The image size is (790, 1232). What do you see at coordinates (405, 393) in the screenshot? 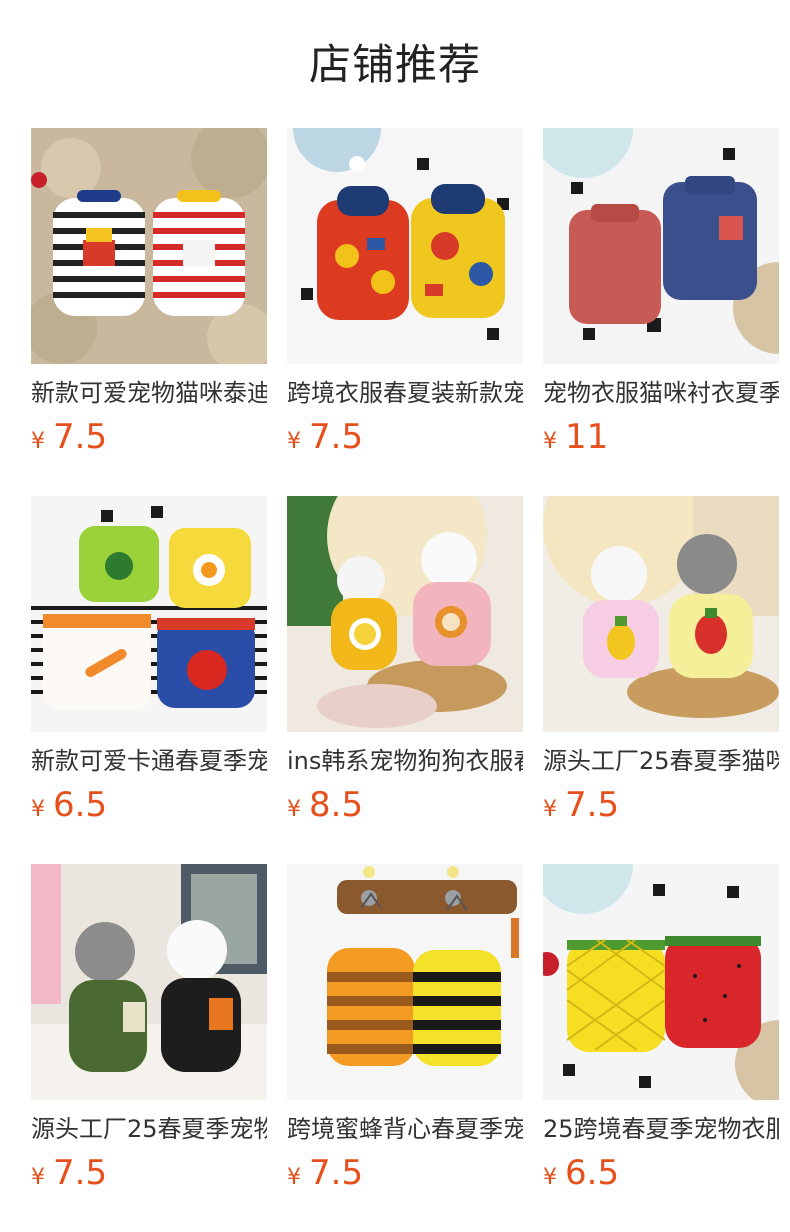
I see `product-name: 跨境衣服春夏装新款宠物背心` at bounding box center [405, 393].